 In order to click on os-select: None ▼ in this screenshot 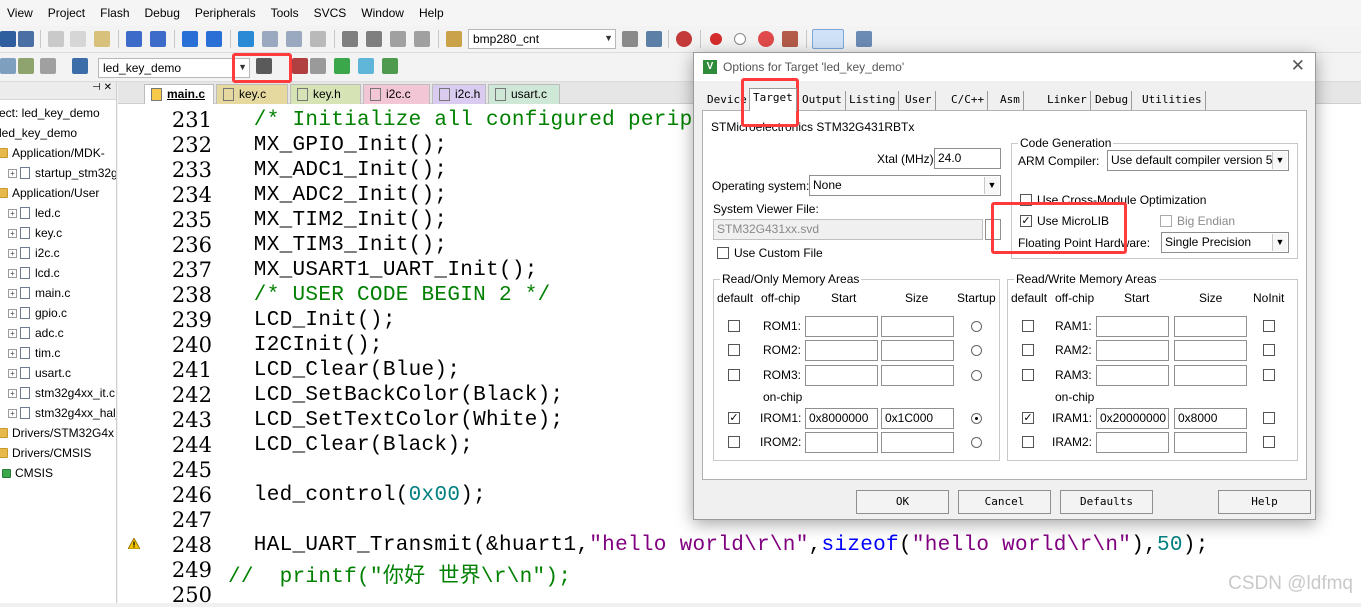, I will do `click(905, 185)`.